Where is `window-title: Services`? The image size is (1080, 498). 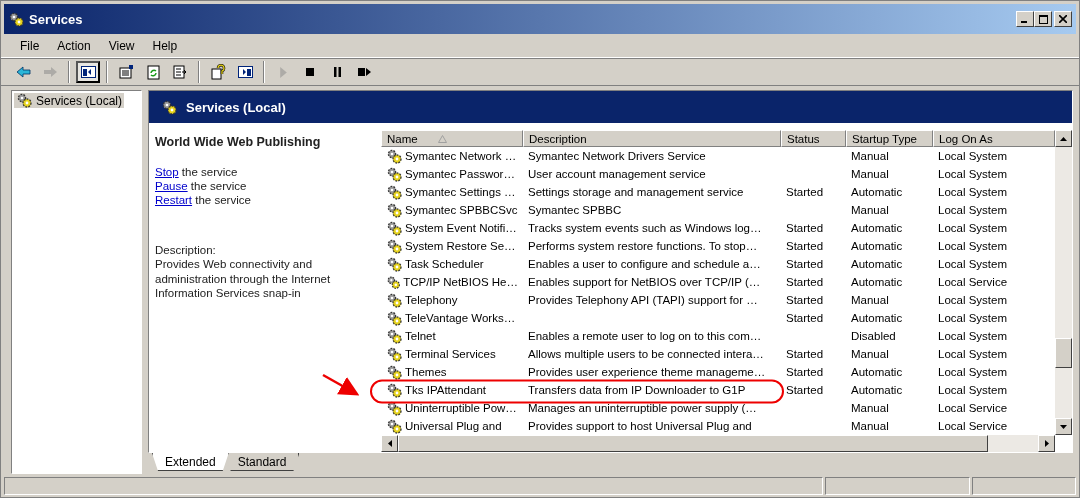 window-title: Services is located at coordinates (56, 19).